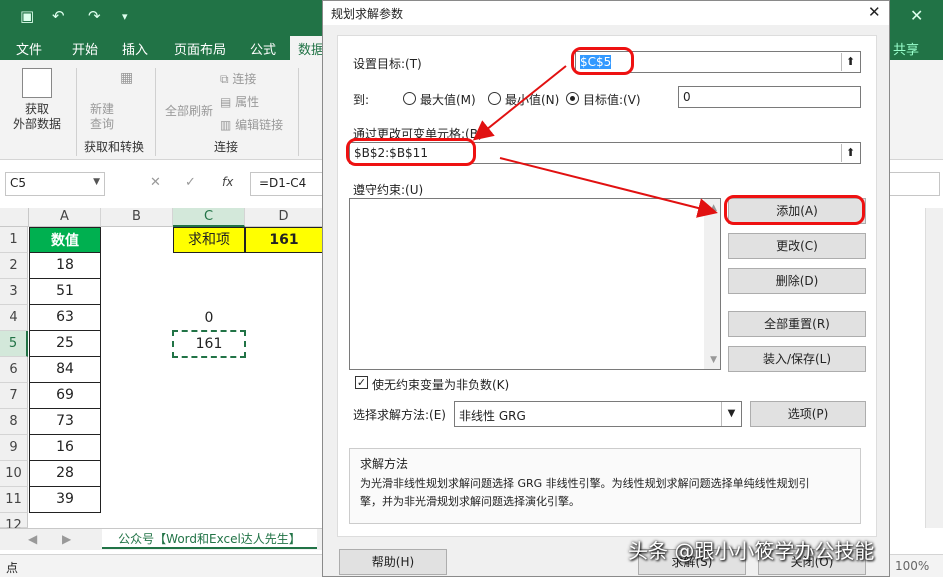  Describe the element at coordinates (751, 551) in the screenshot. I see `watermark: 头条 @跟小小筱学办公技能` at that location.